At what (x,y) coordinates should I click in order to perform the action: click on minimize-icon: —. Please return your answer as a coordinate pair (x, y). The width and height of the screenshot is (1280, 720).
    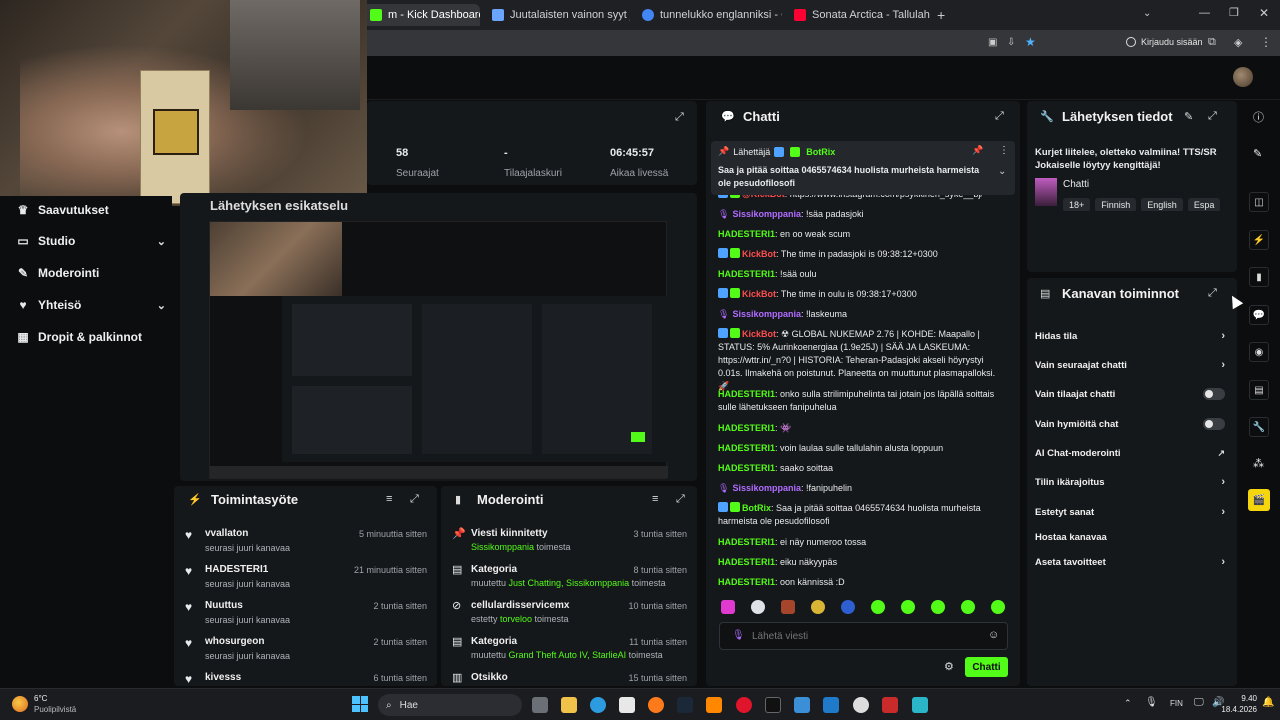
    Looking at the image, I should click on (1204, 13).